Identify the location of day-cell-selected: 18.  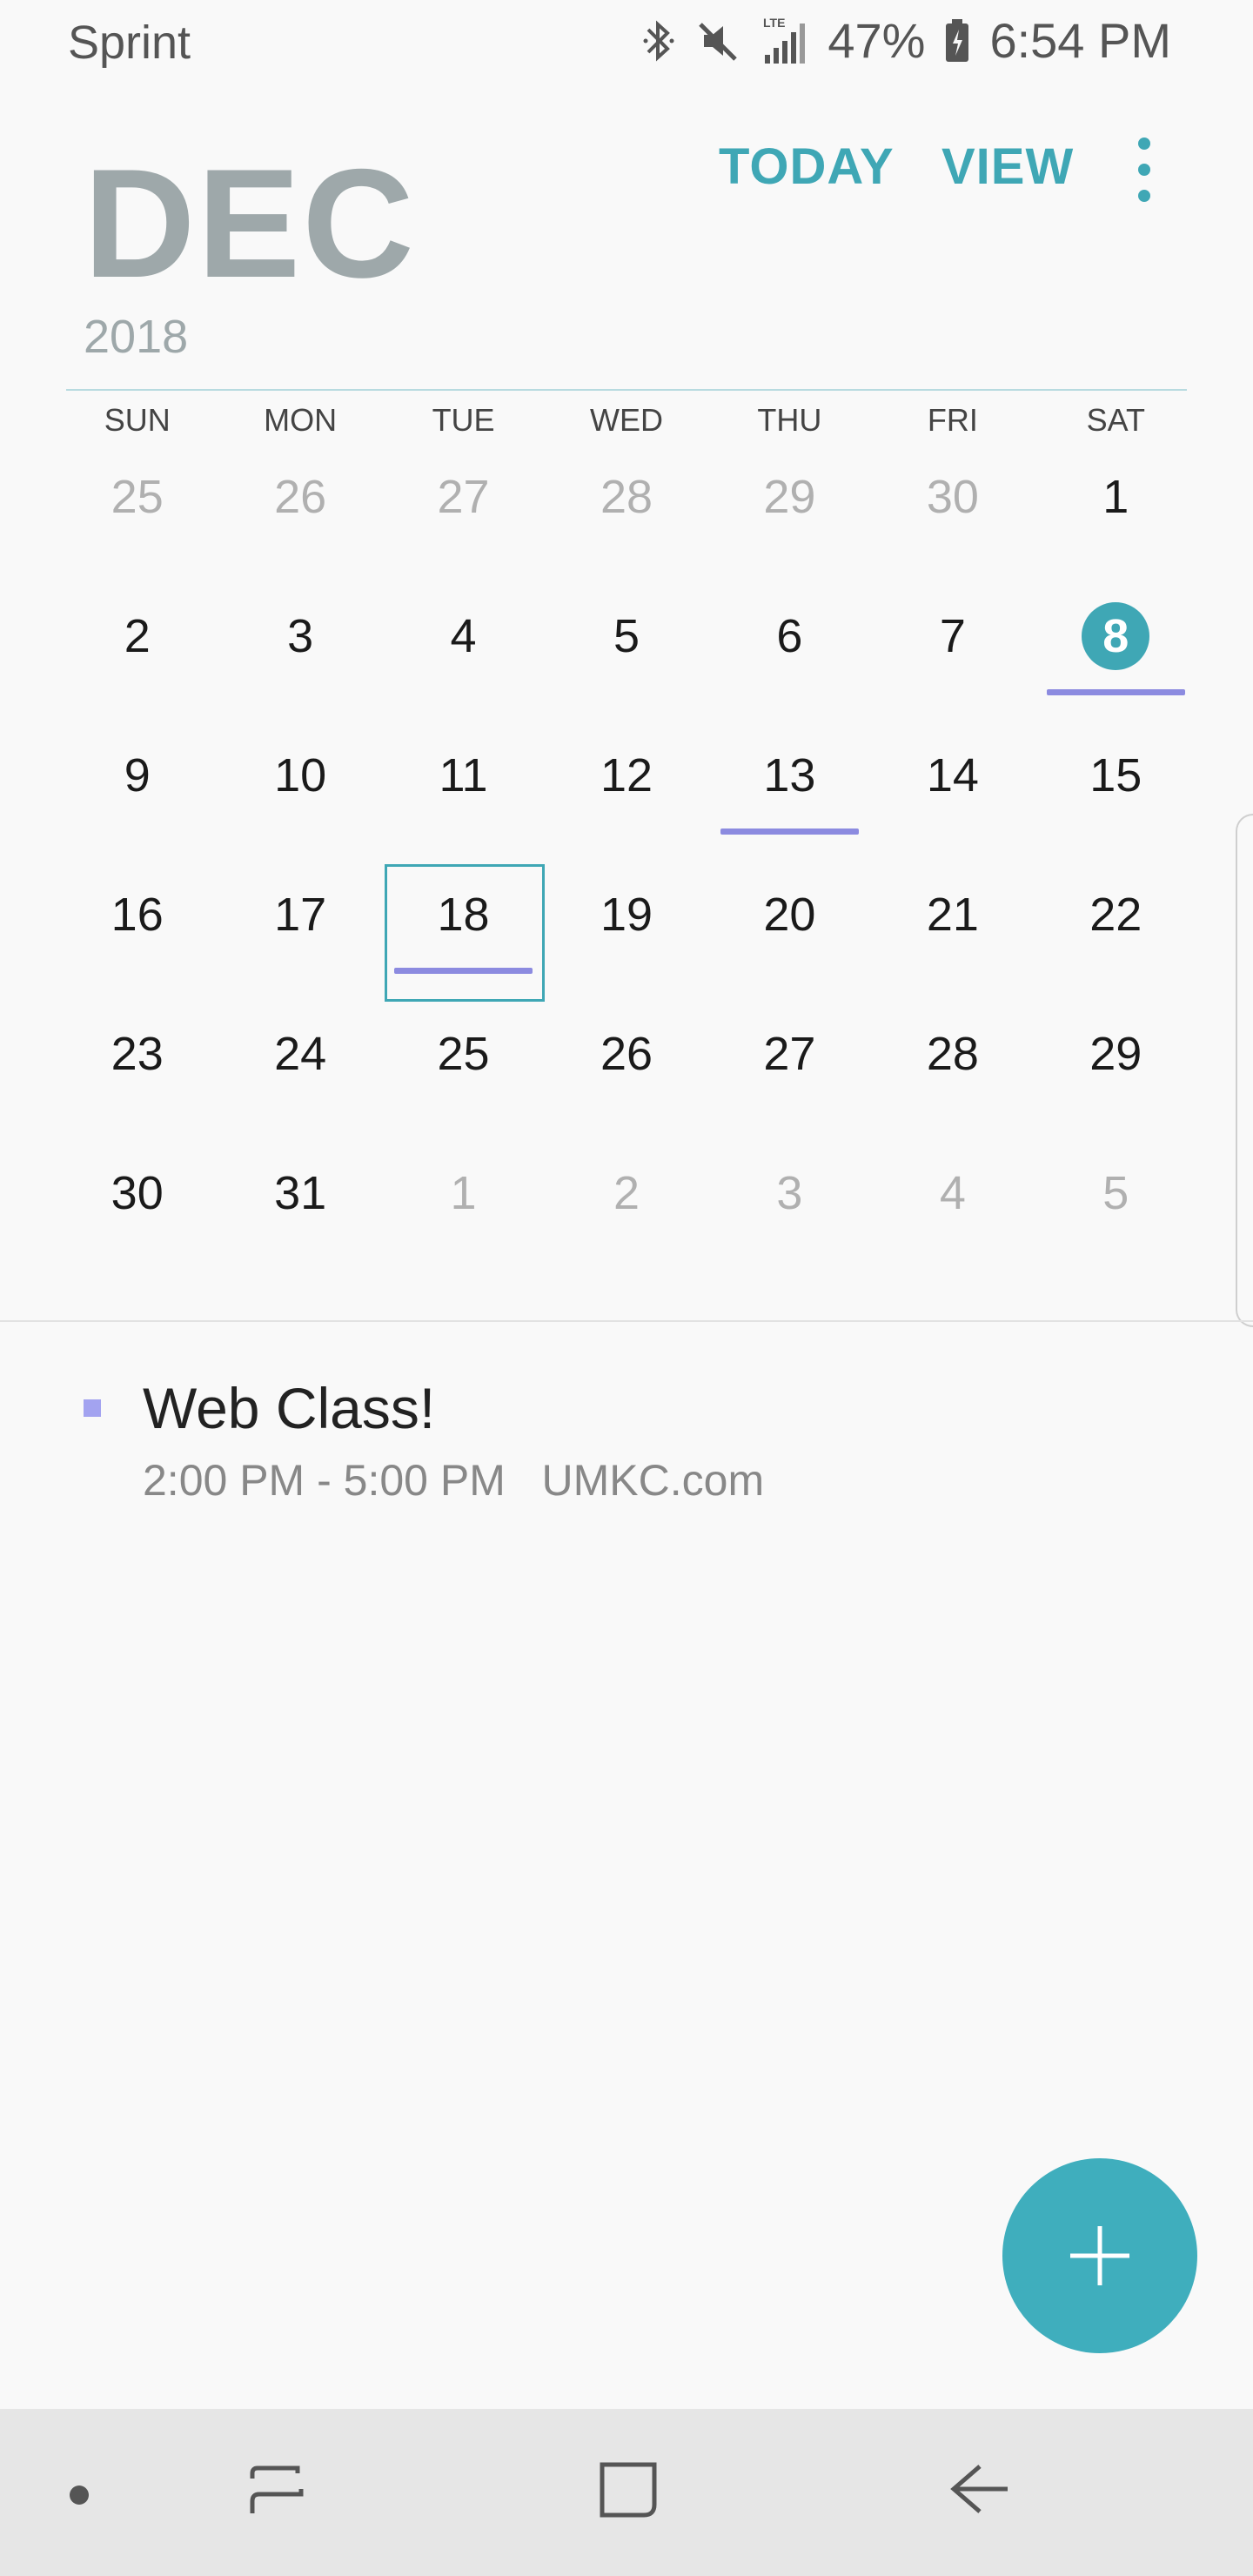
(463, 931).